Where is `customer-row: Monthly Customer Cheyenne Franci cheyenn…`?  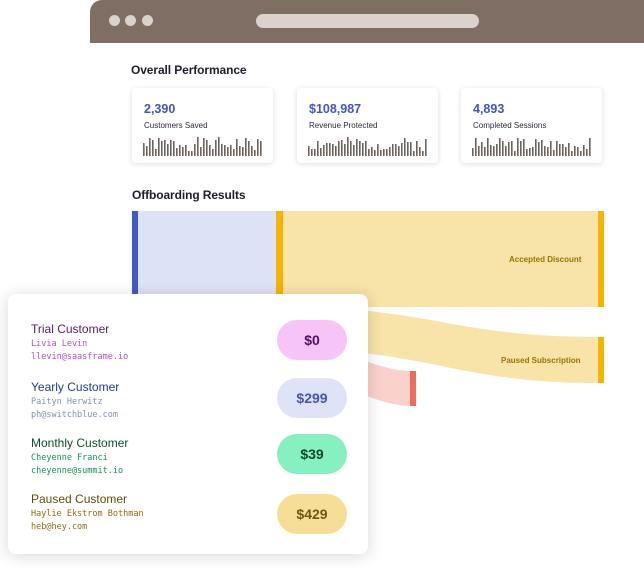 customer-row: Monthly Customer Cheyenne Franci cheyenn… is located at coordinates (79, 456).